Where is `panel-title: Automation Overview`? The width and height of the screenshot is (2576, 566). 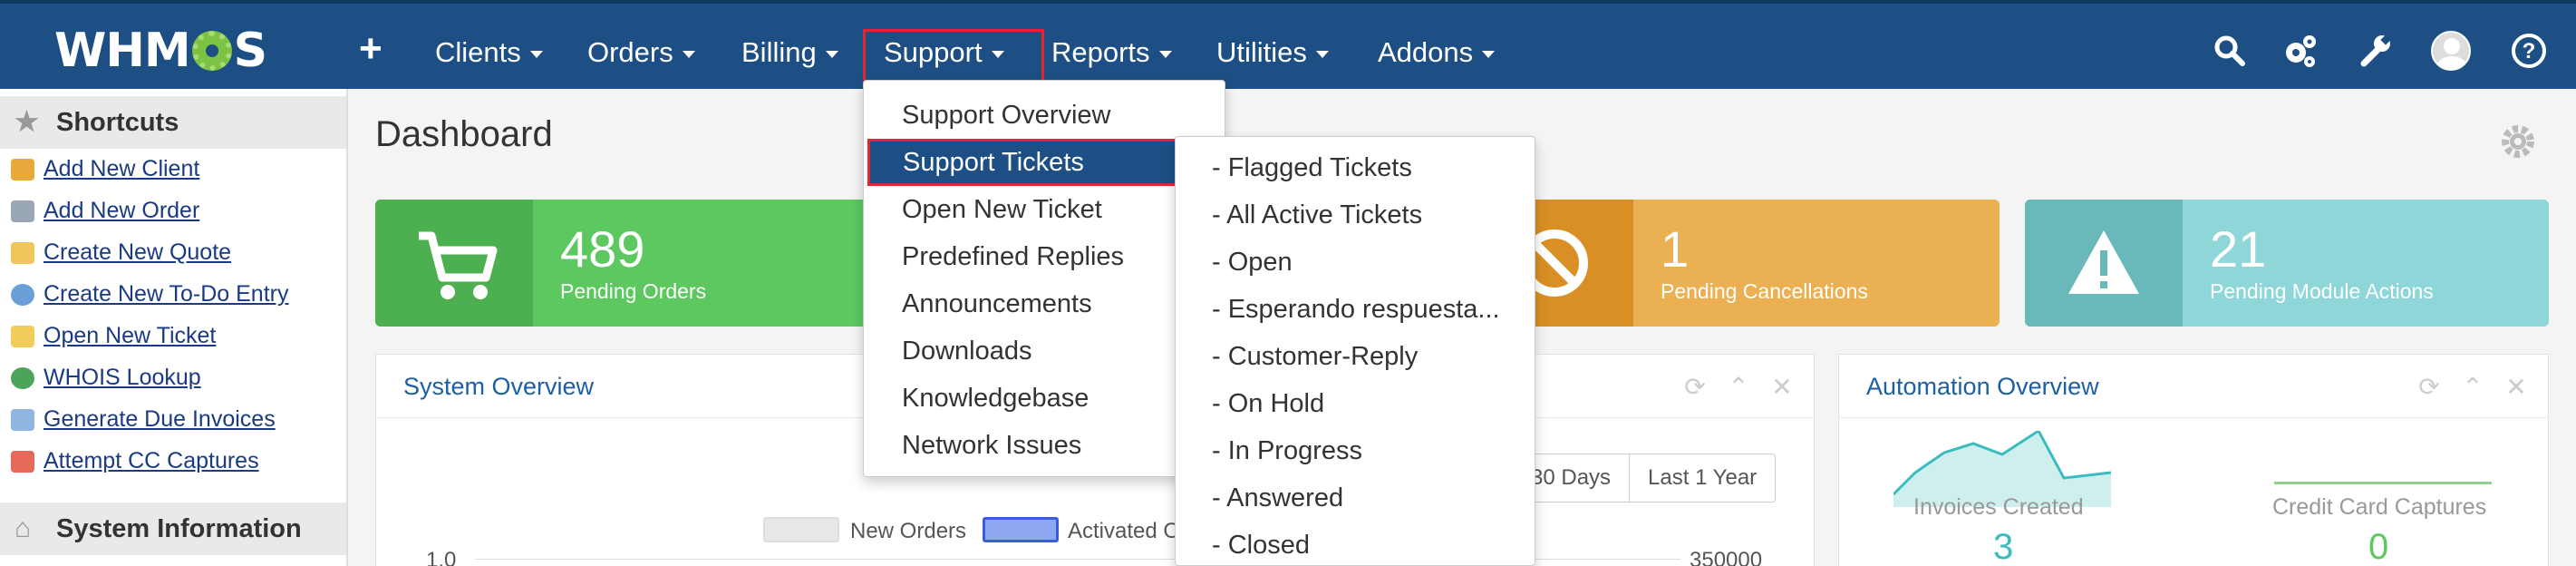 panel-title: Automation Overview is located at coordinates (1982, 387).